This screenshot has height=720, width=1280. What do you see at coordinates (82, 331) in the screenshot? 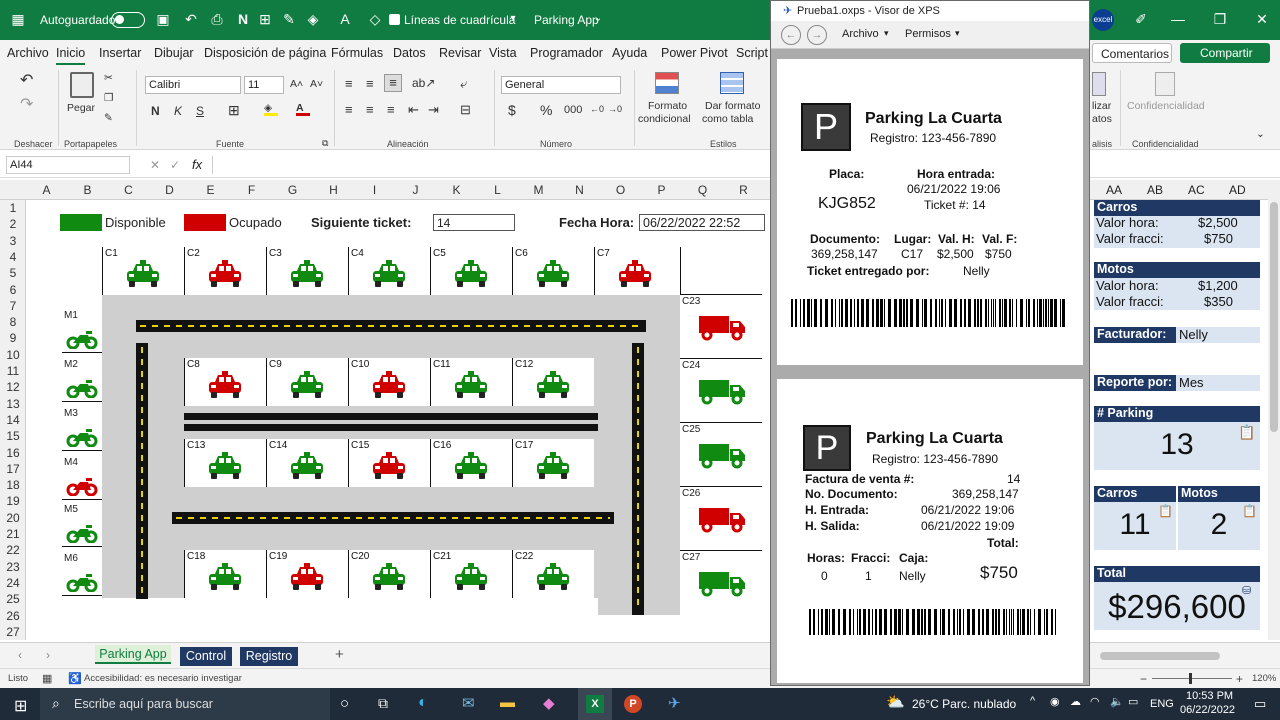
I see `motorcycle-spot: M1` at bounding box center [82, 331].